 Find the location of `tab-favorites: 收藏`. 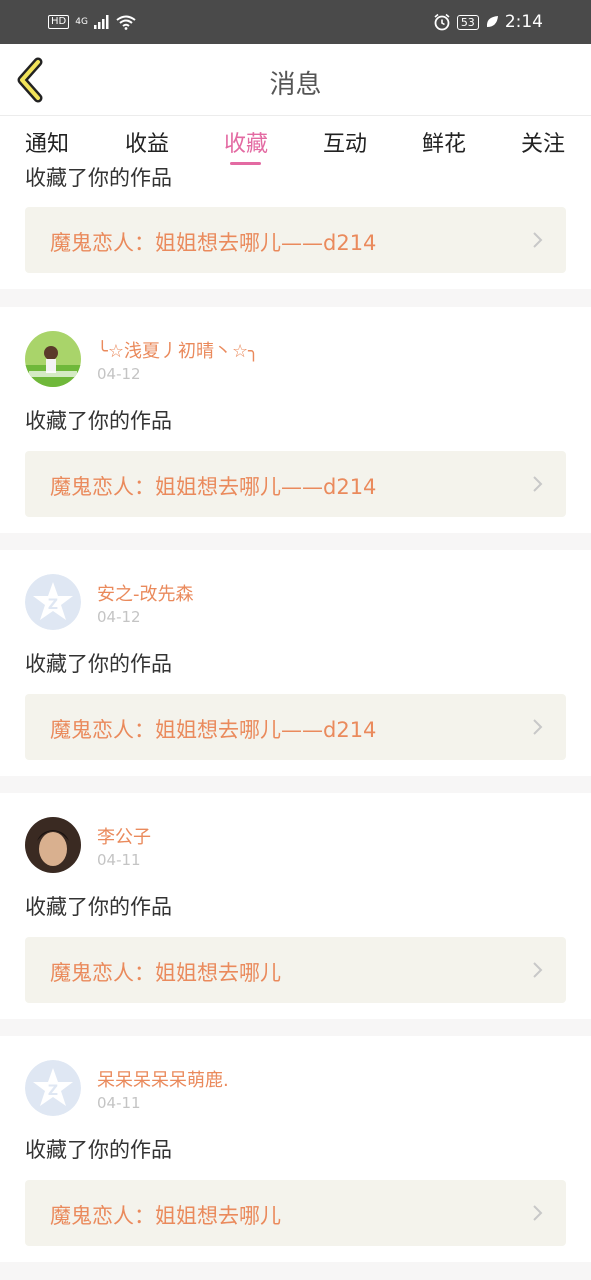

tab-favorites: 收藏 is located at coordinates (246, 142).